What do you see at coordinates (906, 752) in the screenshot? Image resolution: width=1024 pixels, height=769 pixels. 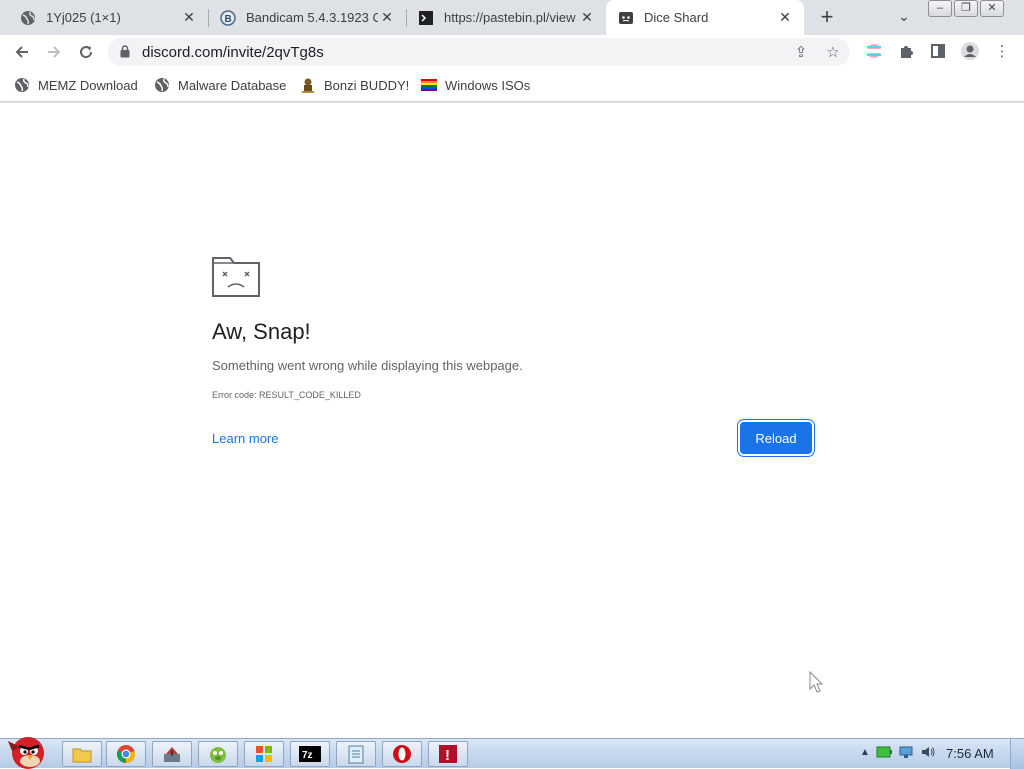 I see `network-icon` at bounding box center [906, 752].